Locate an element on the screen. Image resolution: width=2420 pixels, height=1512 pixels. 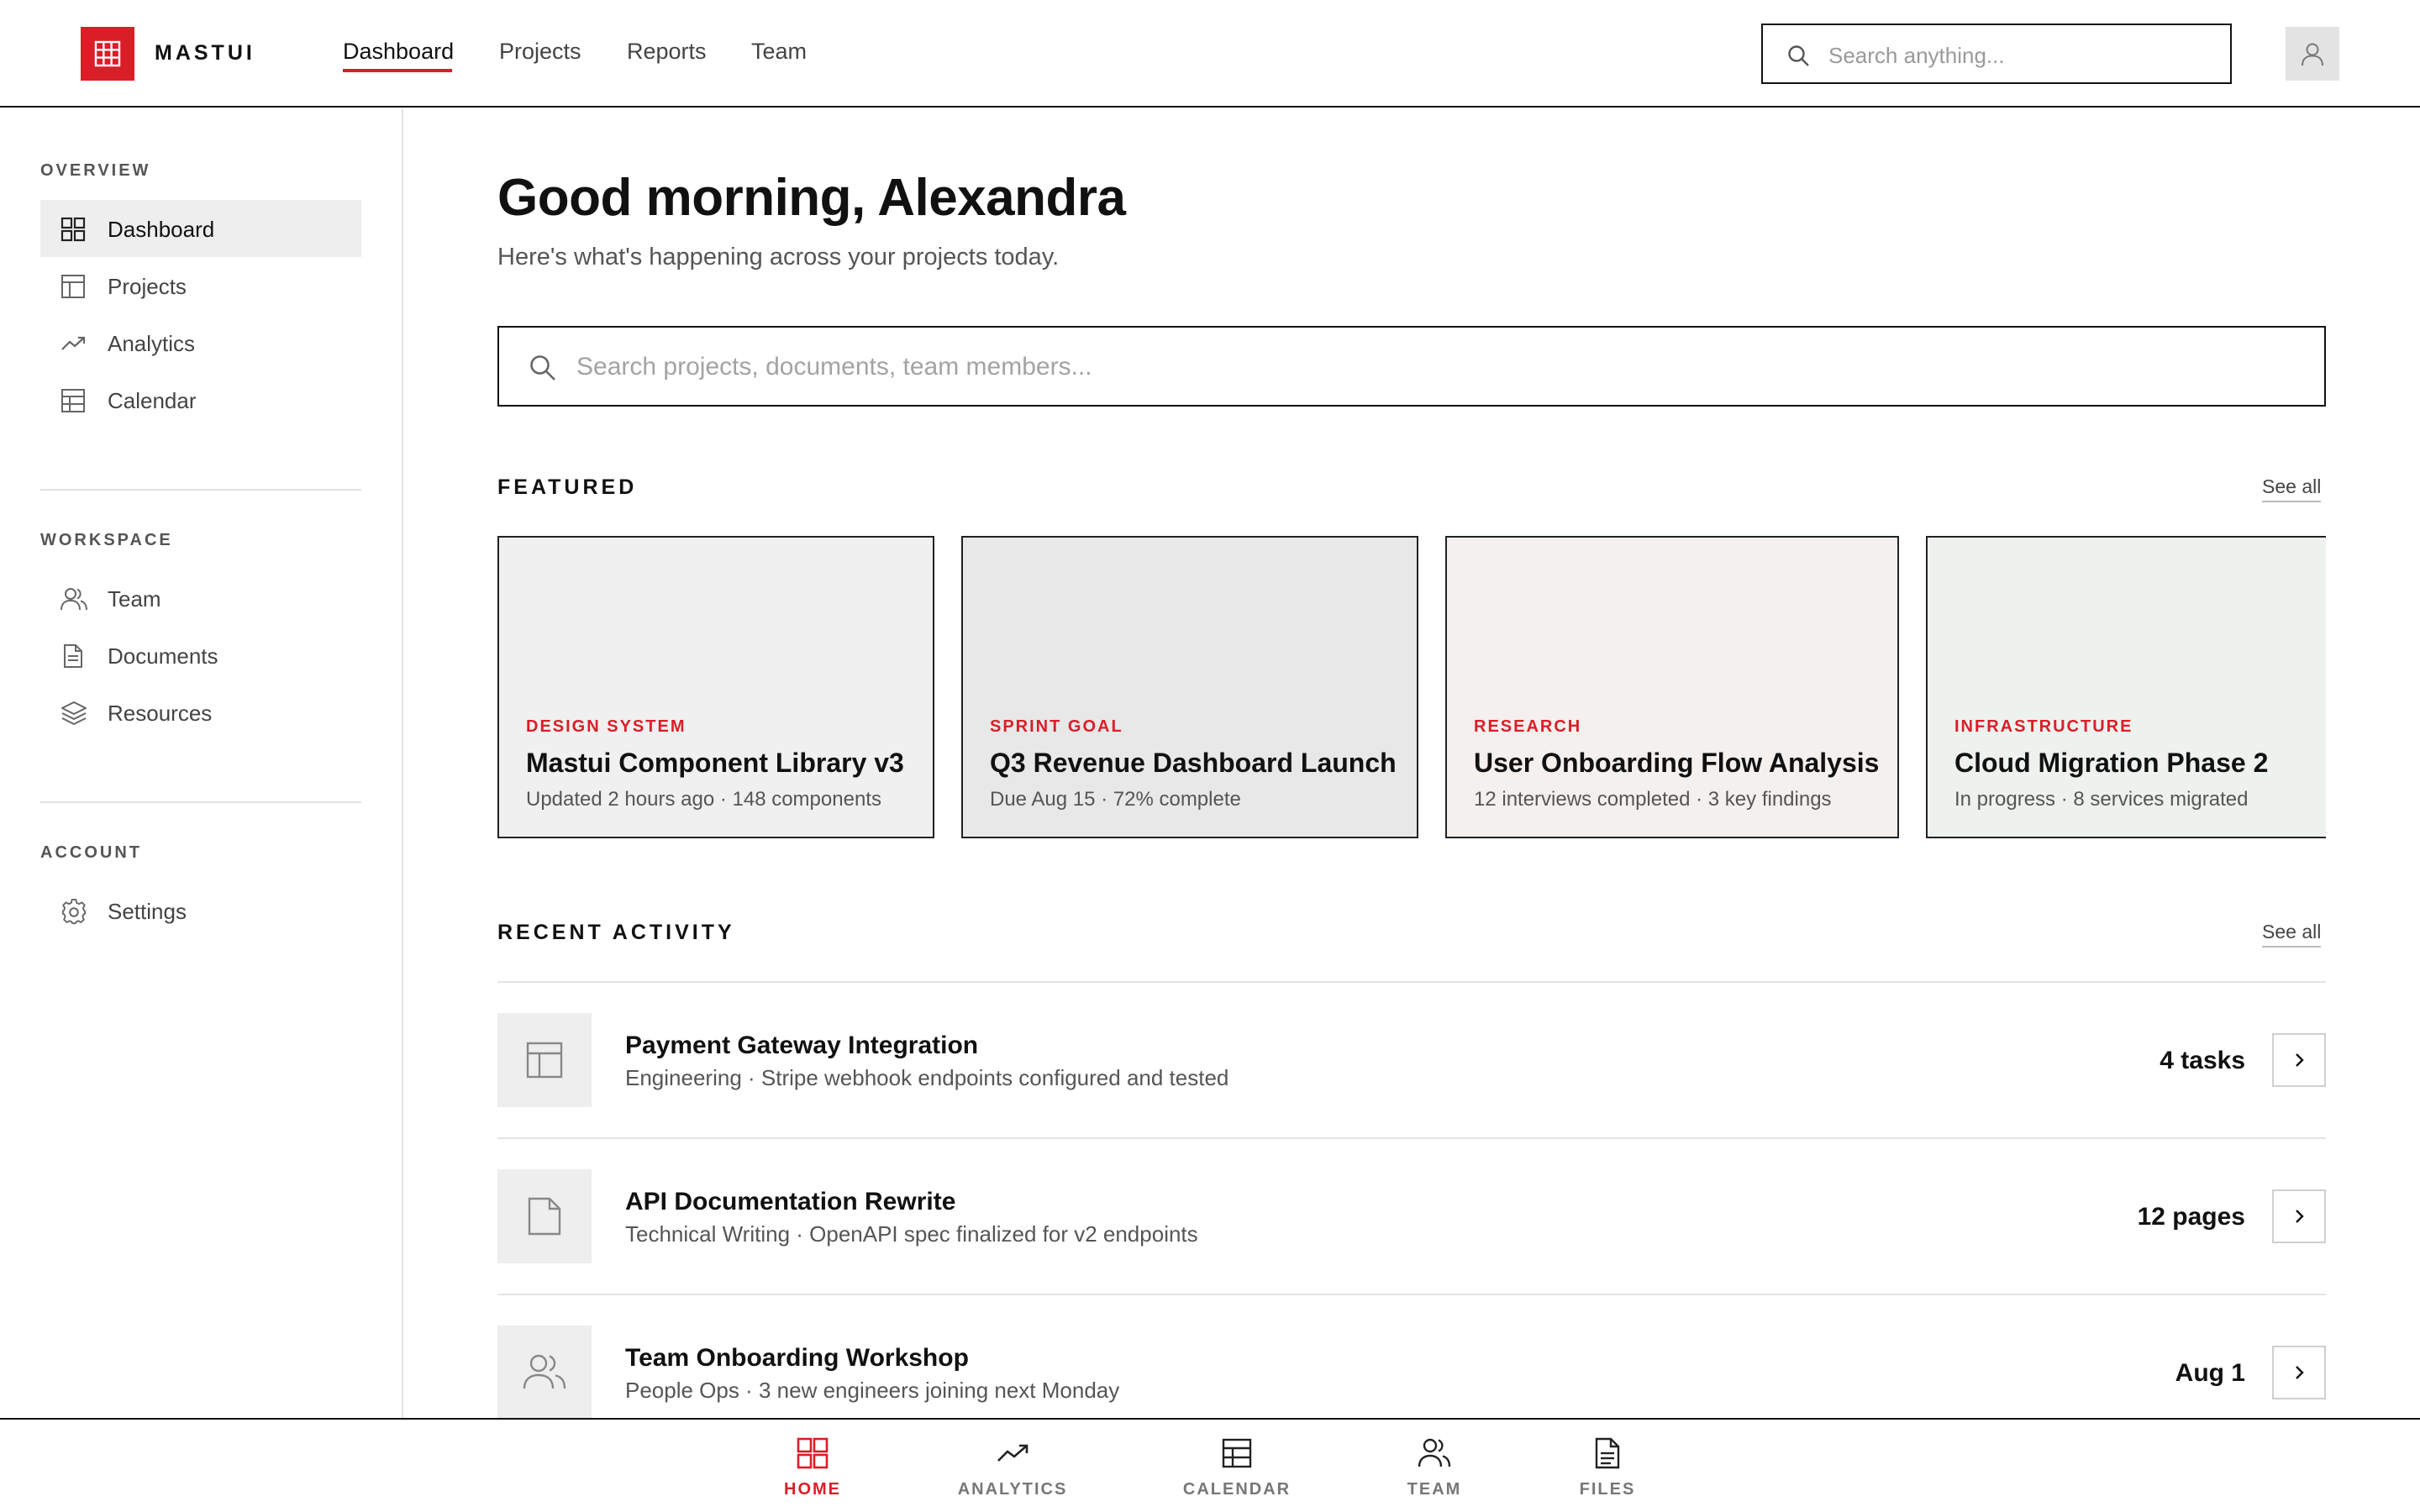
sidebar-heading-account: ACCOUNT is located at coordinates (91, 852).